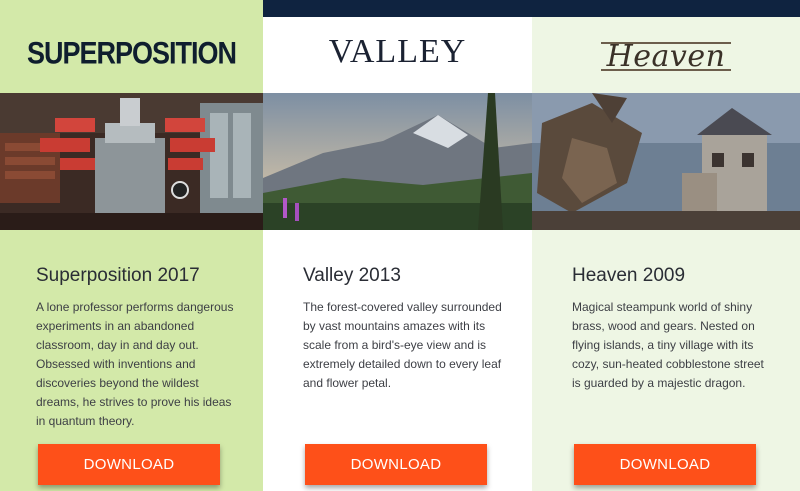  I want to click on valley-logo-text: VALLEY, so click(397, 51).